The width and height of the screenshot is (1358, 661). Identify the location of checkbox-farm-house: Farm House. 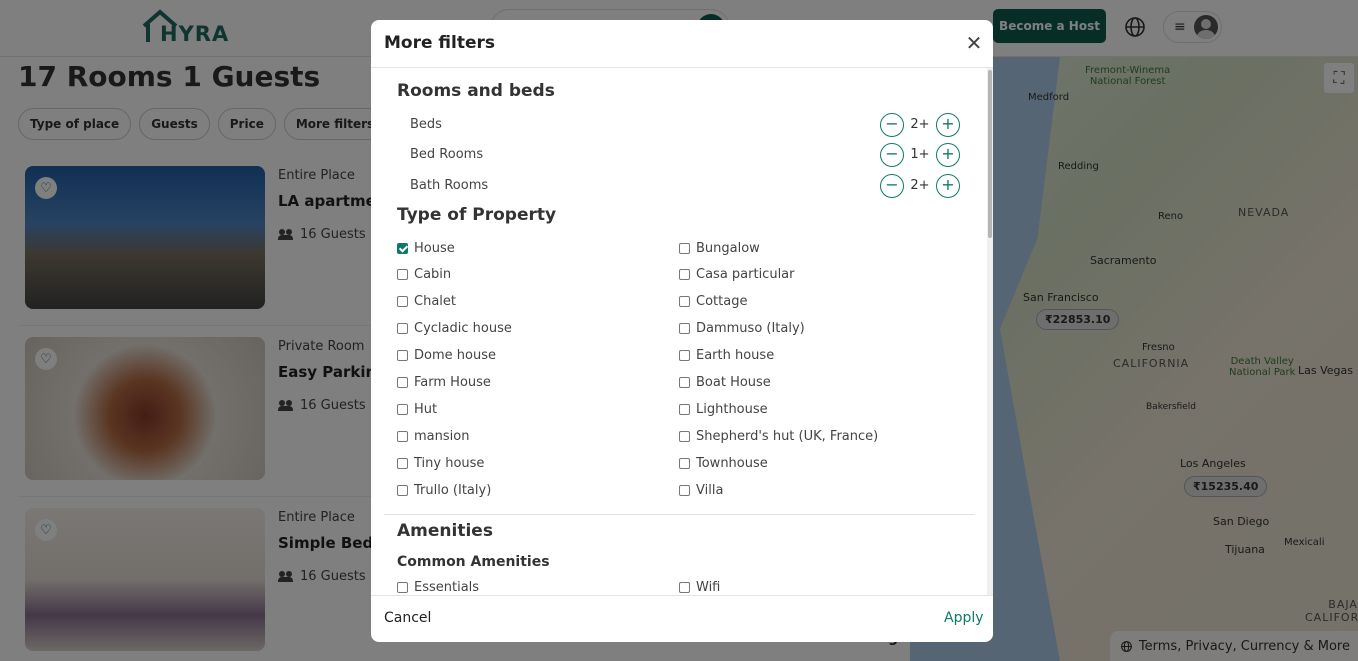
(444, 383).